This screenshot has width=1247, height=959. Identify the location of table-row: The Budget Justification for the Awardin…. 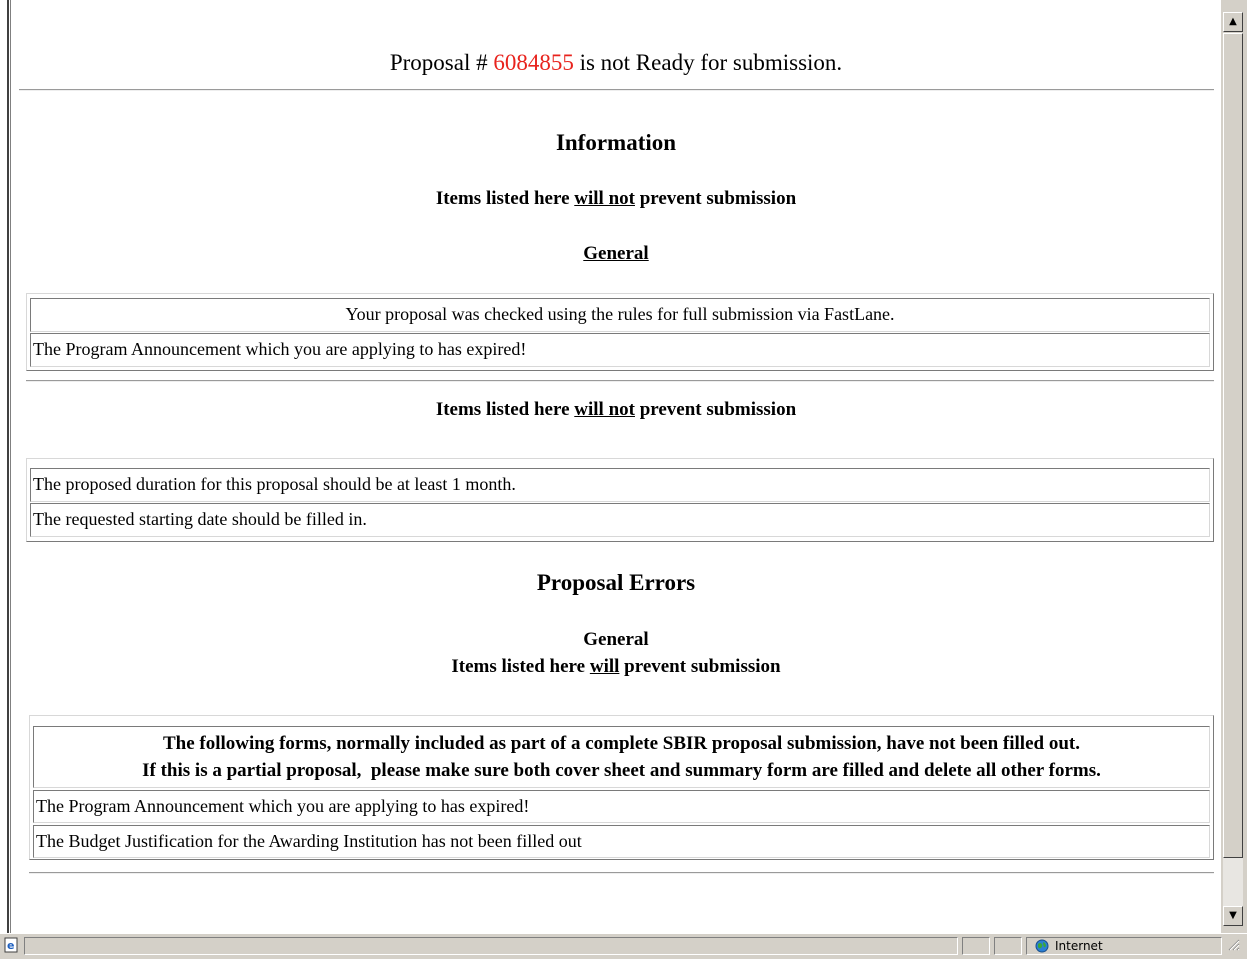
(621, 841).